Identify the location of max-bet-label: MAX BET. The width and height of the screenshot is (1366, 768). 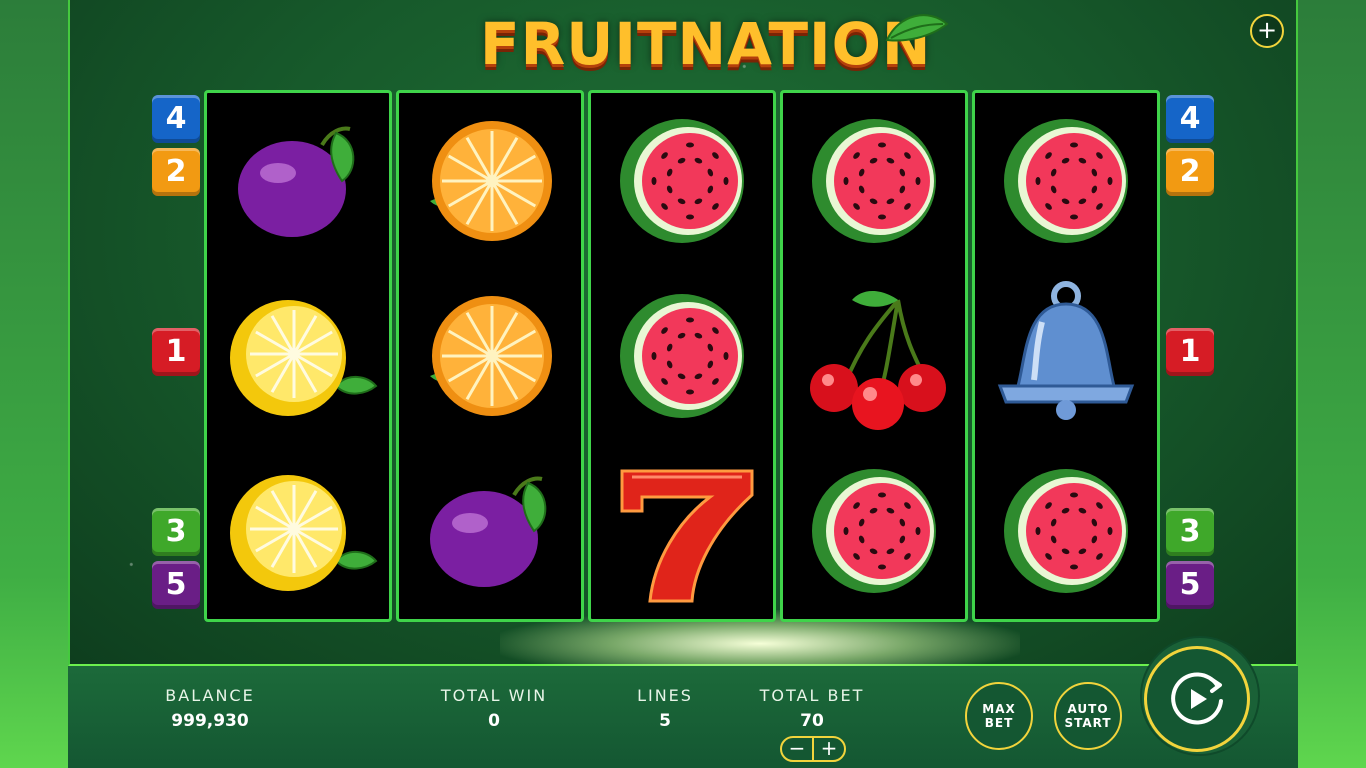
(999, 716).